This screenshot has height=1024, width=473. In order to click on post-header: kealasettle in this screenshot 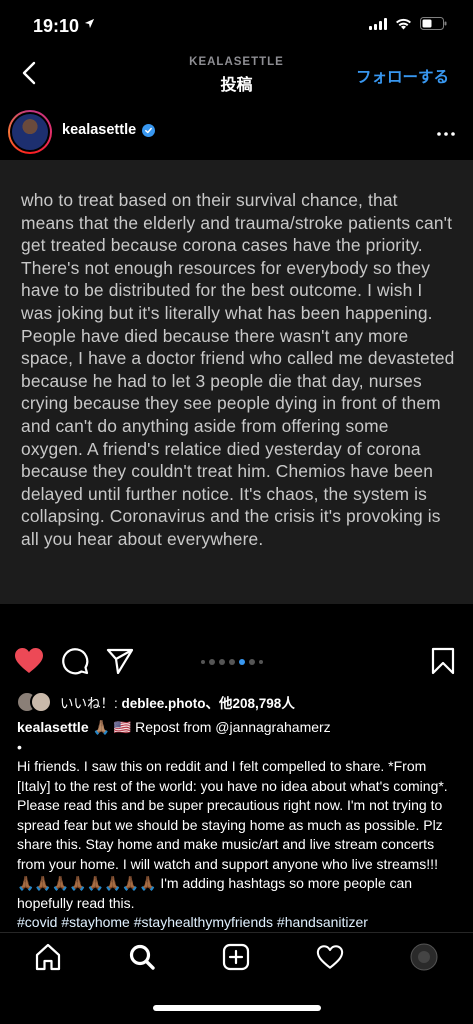, I will do `click(236, 132)`.